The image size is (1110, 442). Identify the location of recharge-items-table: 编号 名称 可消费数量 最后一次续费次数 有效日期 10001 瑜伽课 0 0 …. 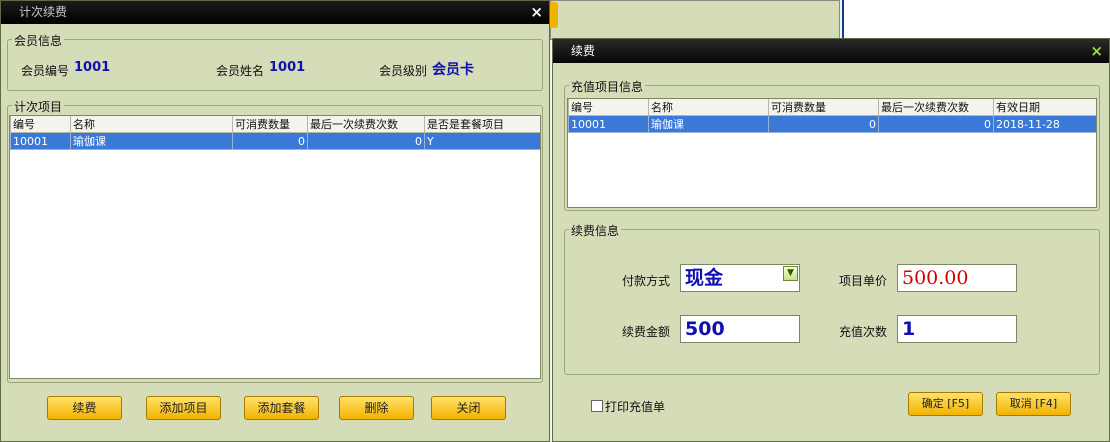
(832, 116).